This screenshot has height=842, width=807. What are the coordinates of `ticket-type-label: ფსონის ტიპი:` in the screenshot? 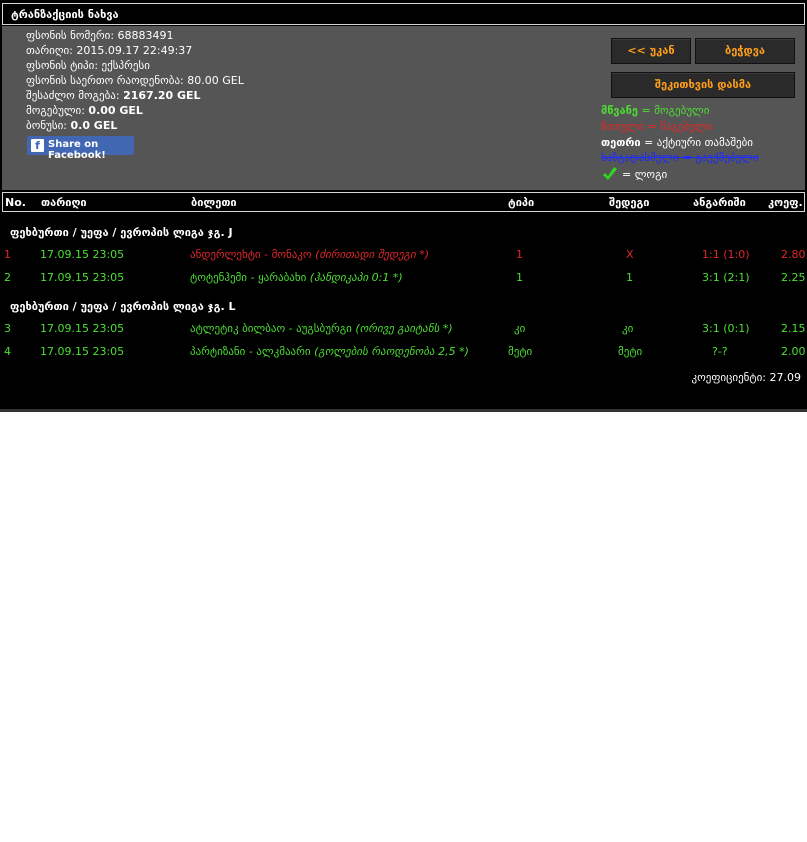 It's located at (62, 65).